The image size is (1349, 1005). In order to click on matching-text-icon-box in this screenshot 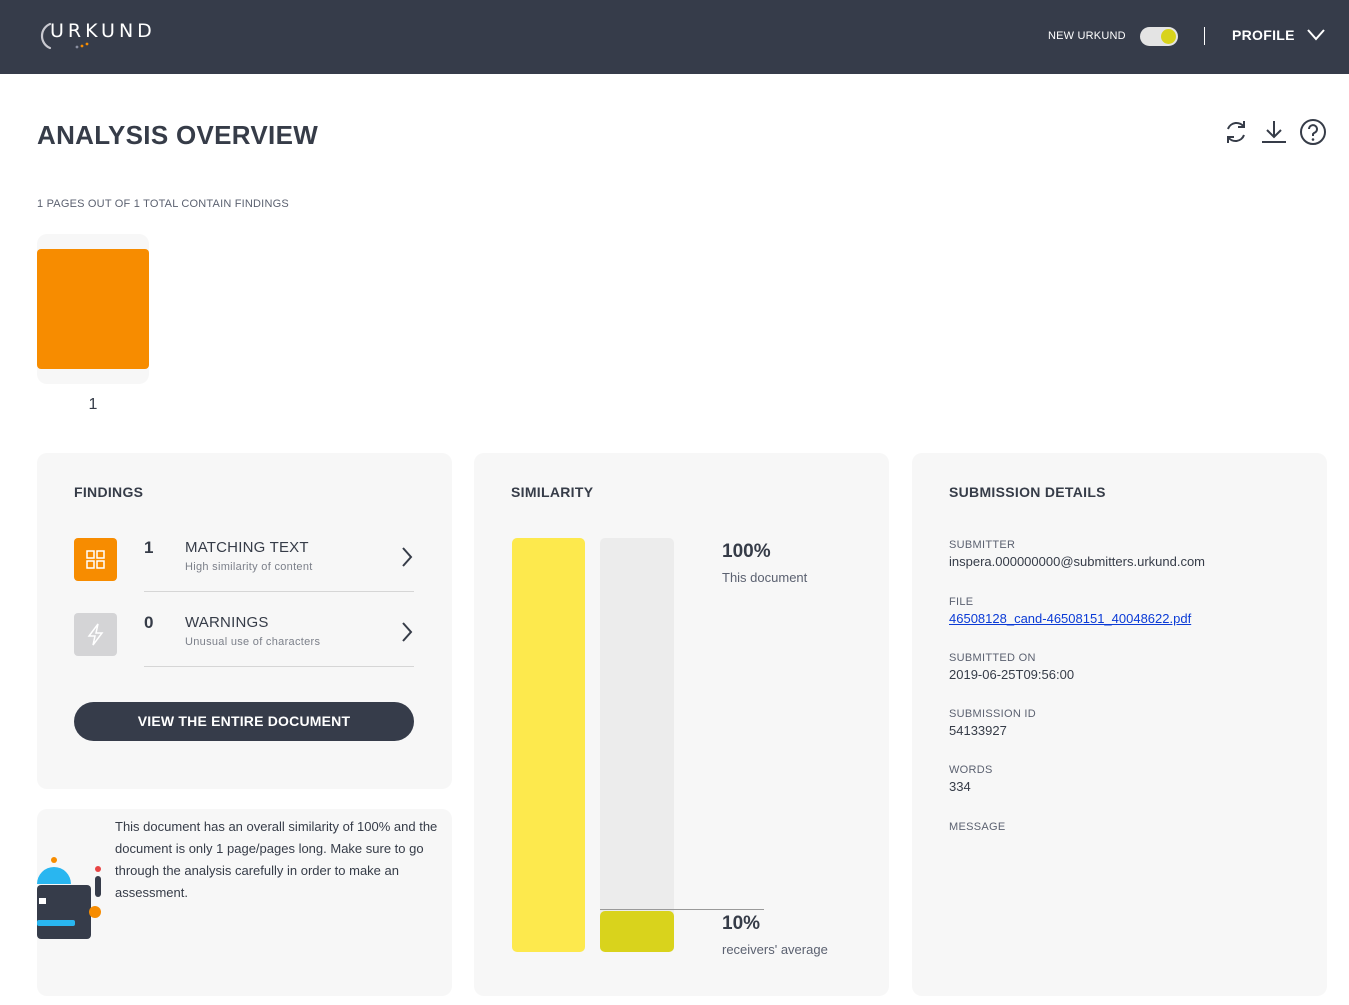, I will do `click(95, 559)`.